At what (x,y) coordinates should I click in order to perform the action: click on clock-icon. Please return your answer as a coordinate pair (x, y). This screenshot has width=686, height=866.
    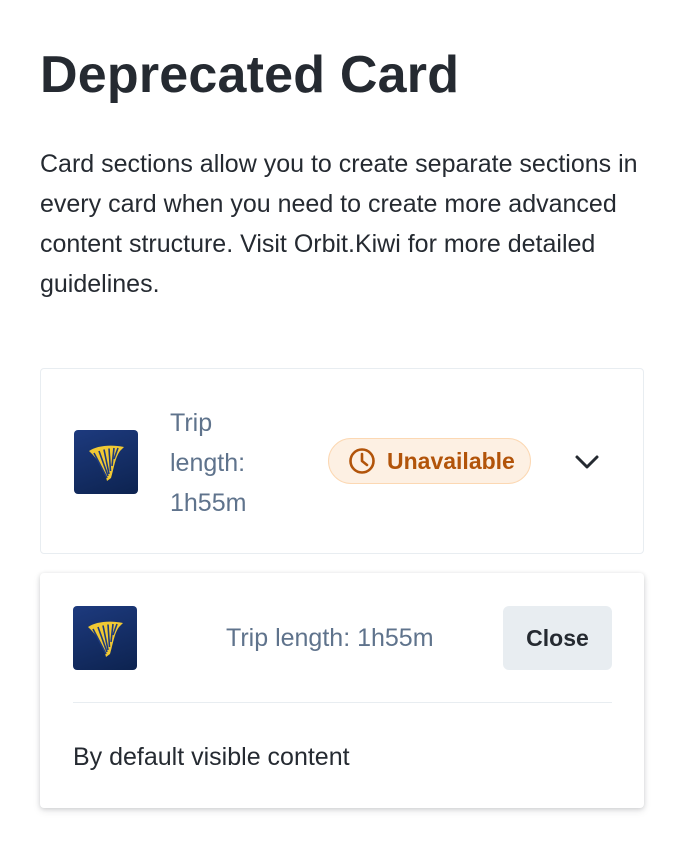
    Looking at the image, I should click on (362, 461).